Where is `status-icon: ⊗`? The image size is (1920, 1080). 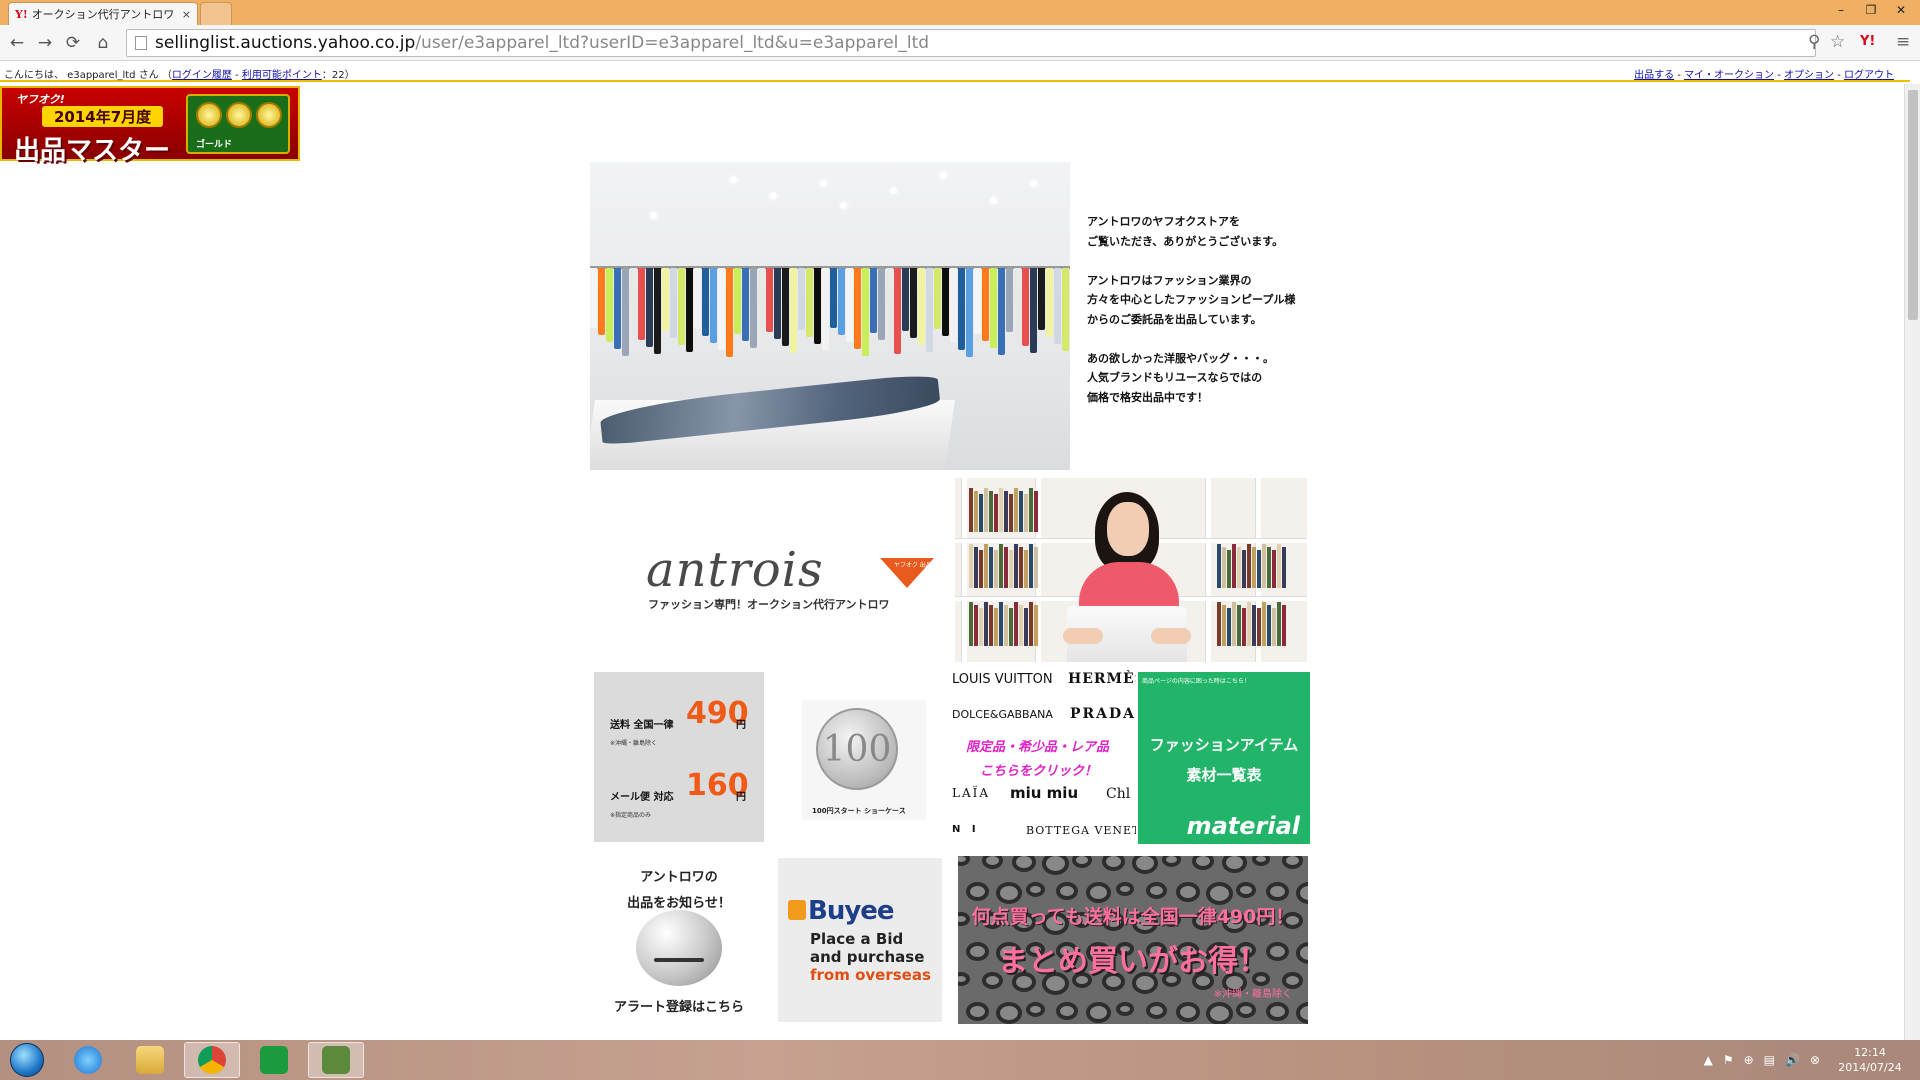 status-icon: ⊗ is located at coordinates (1815, 1060).